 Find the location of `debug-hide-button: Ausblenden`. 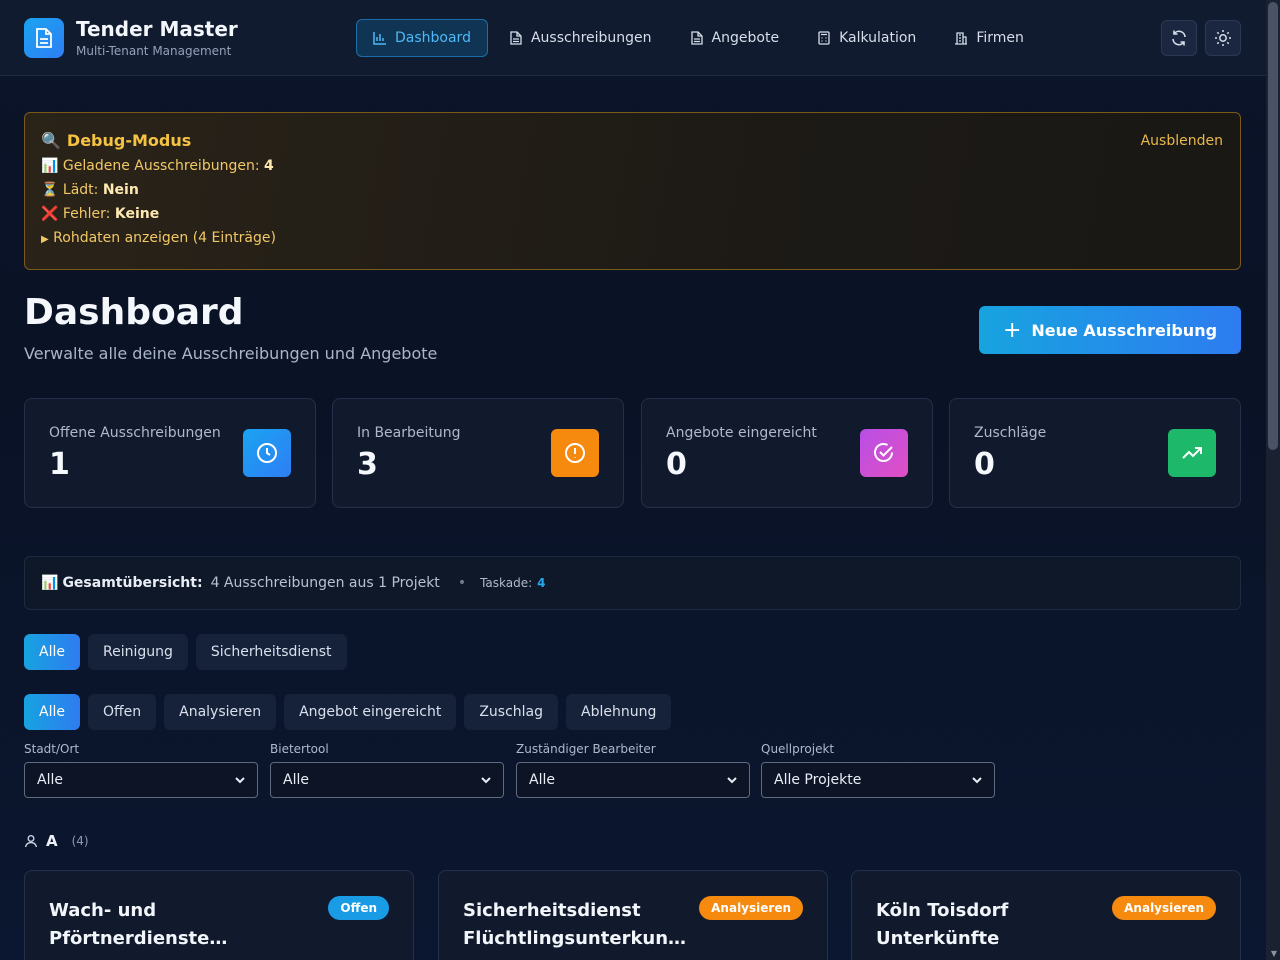

debug-hide-button: Ausblenden is located at coordinates (1182, 141).